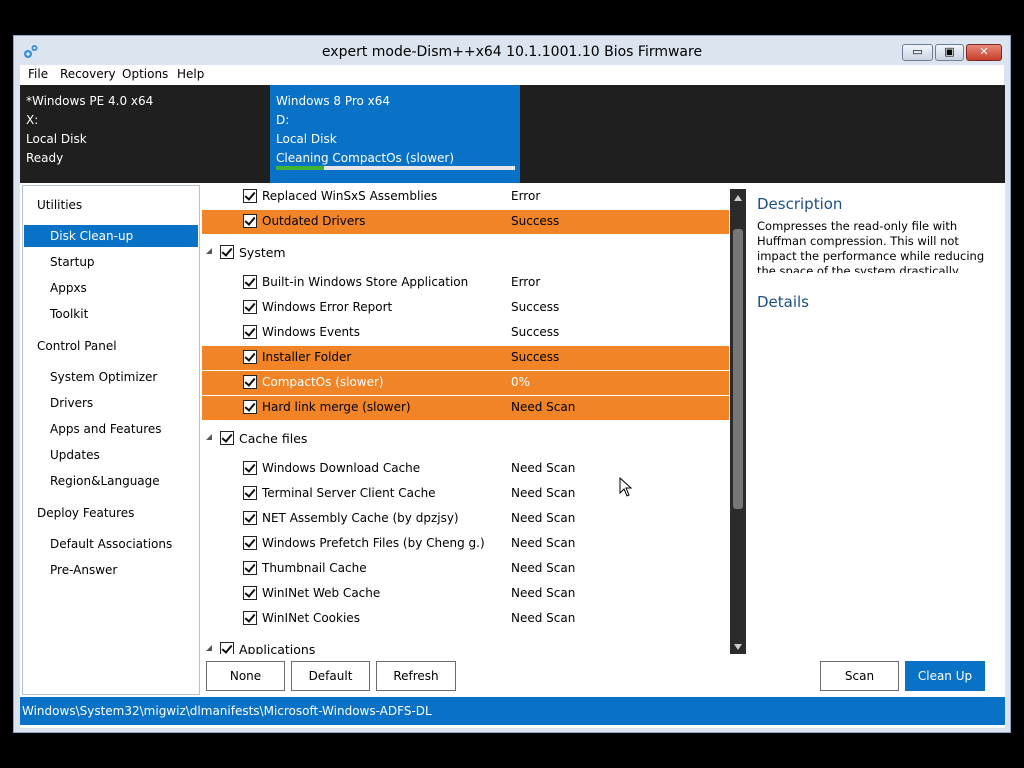 The image size is (1024, 768). What do you see at coordinates (145, 74) in the screenshot?
I see `menu-options: Options` at bounding box center [145, 74].